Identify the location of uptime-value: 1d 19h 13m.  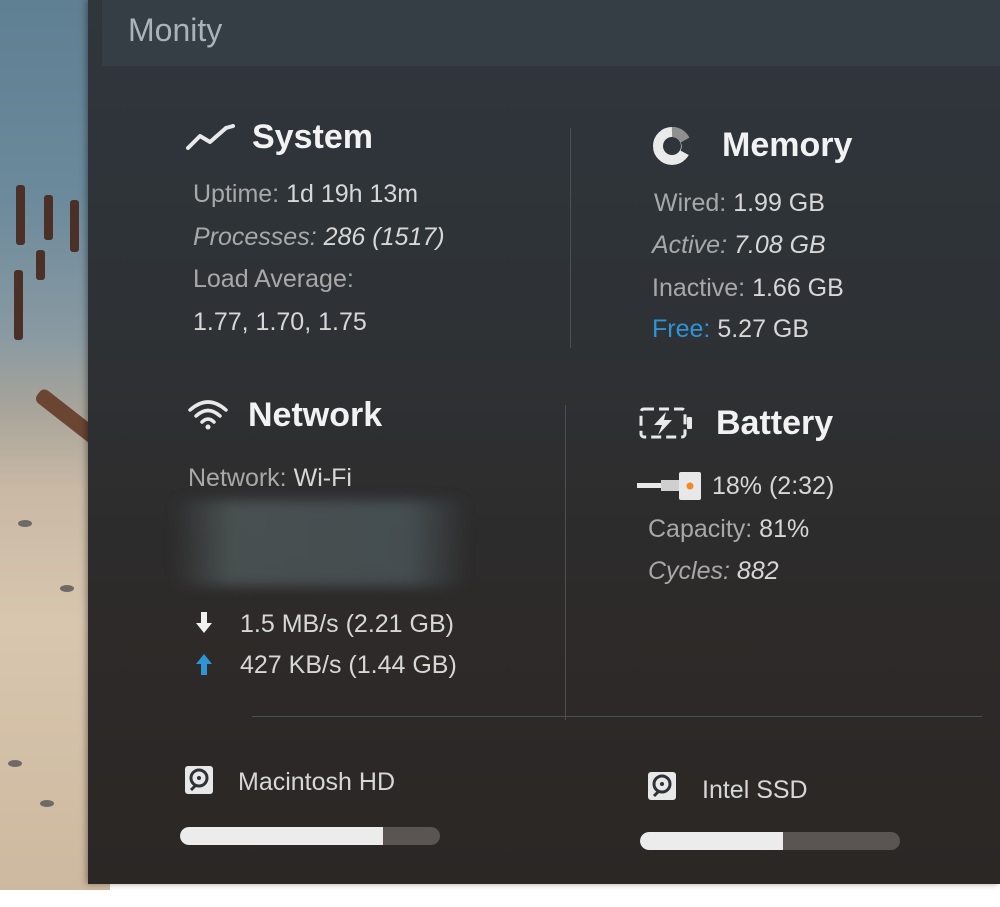
(352, 194).